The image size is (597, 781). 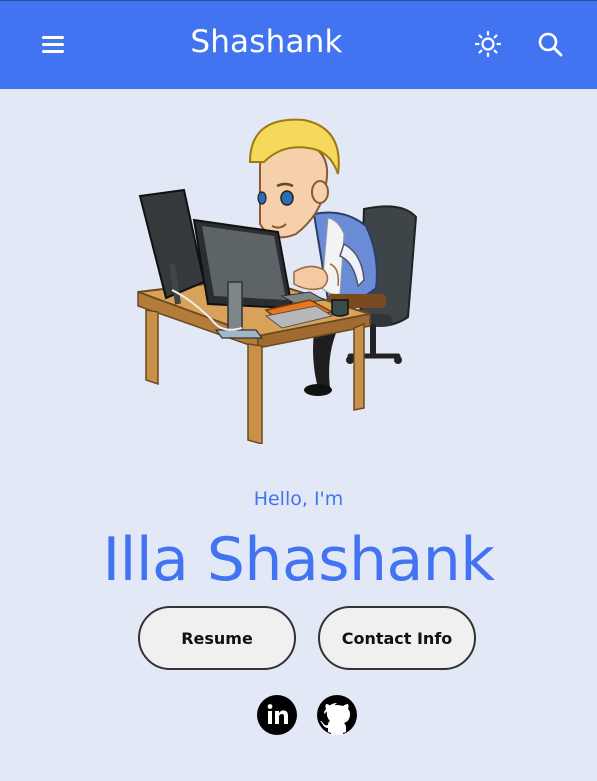 I want to click on top-navbar: Shashank, so click(x=298, y=44).